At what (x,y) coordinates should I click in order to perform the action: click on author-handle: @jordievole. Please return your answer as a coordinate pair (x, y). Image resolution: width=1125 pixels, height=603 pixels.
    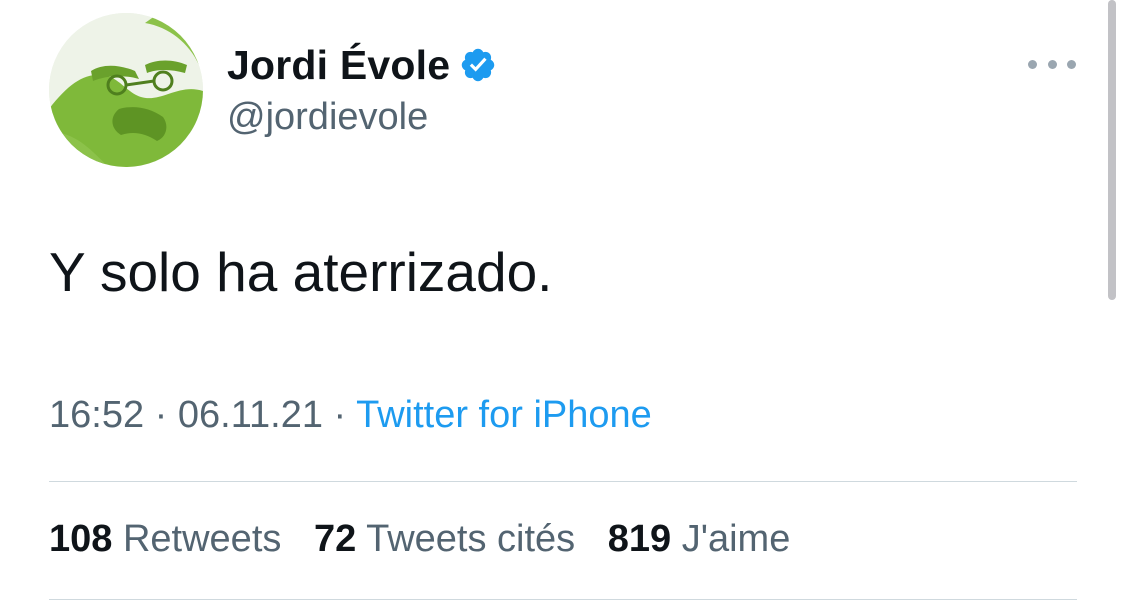
    Looking at the image, I should click on (327, 117).